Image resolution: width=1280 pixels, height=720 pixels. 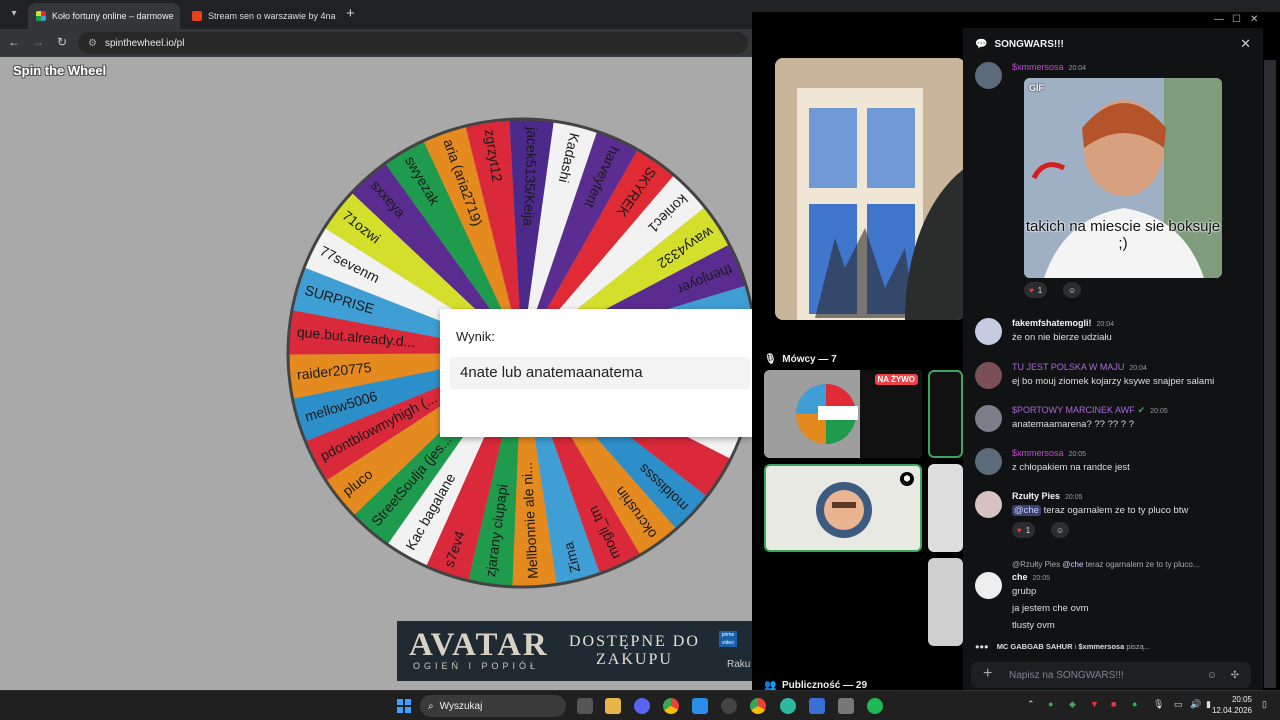 I want to click on message-line: ja jestem che ovm, so click(x=1050, y=608).